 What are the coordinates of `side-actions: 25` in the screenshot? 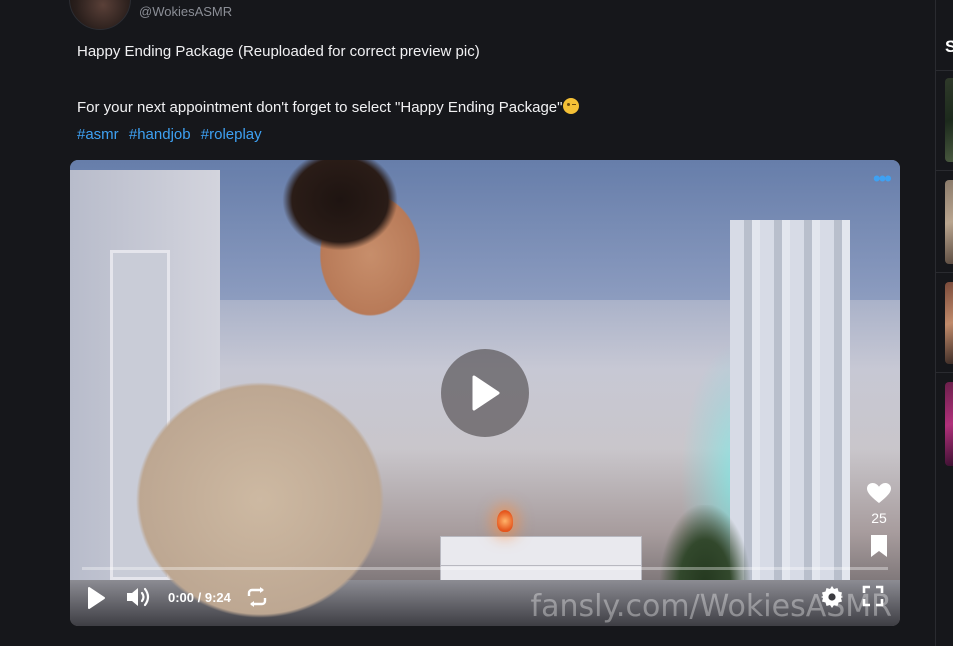 It's located at (879, 522).